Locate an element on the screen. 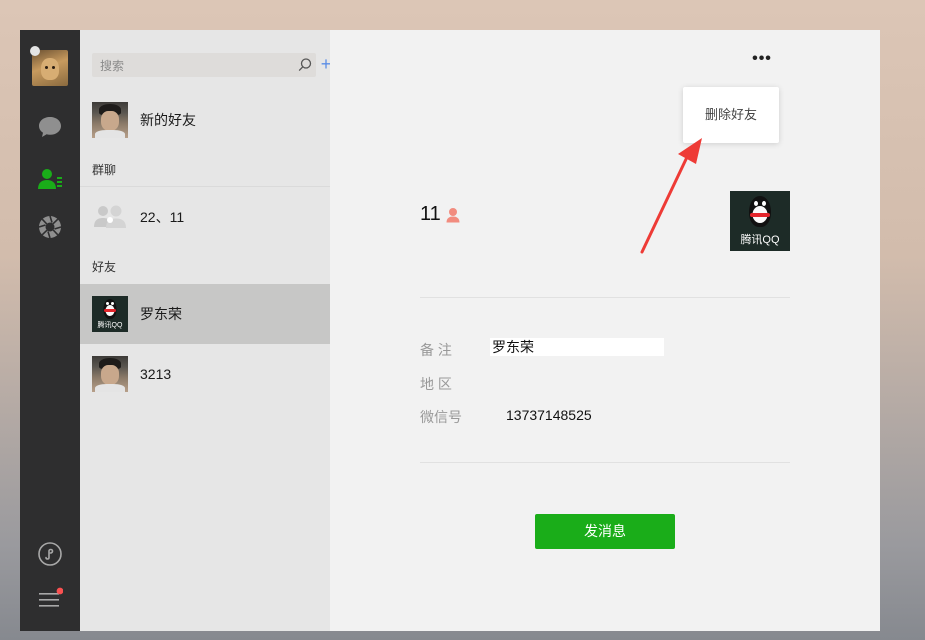 The height and width of the screenshot is (640, 925). female-gender-icon is located at coordinates (453, 215).